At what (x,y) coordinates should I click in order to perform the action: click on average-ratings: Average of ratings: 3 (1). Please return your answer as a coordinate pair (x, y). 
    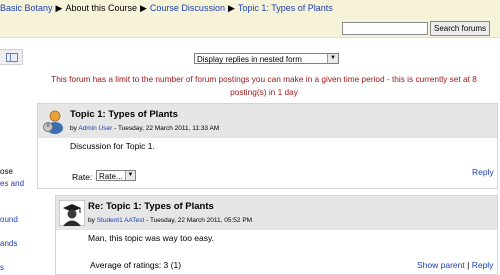
    Looking at the image, I should click on (136, 265).